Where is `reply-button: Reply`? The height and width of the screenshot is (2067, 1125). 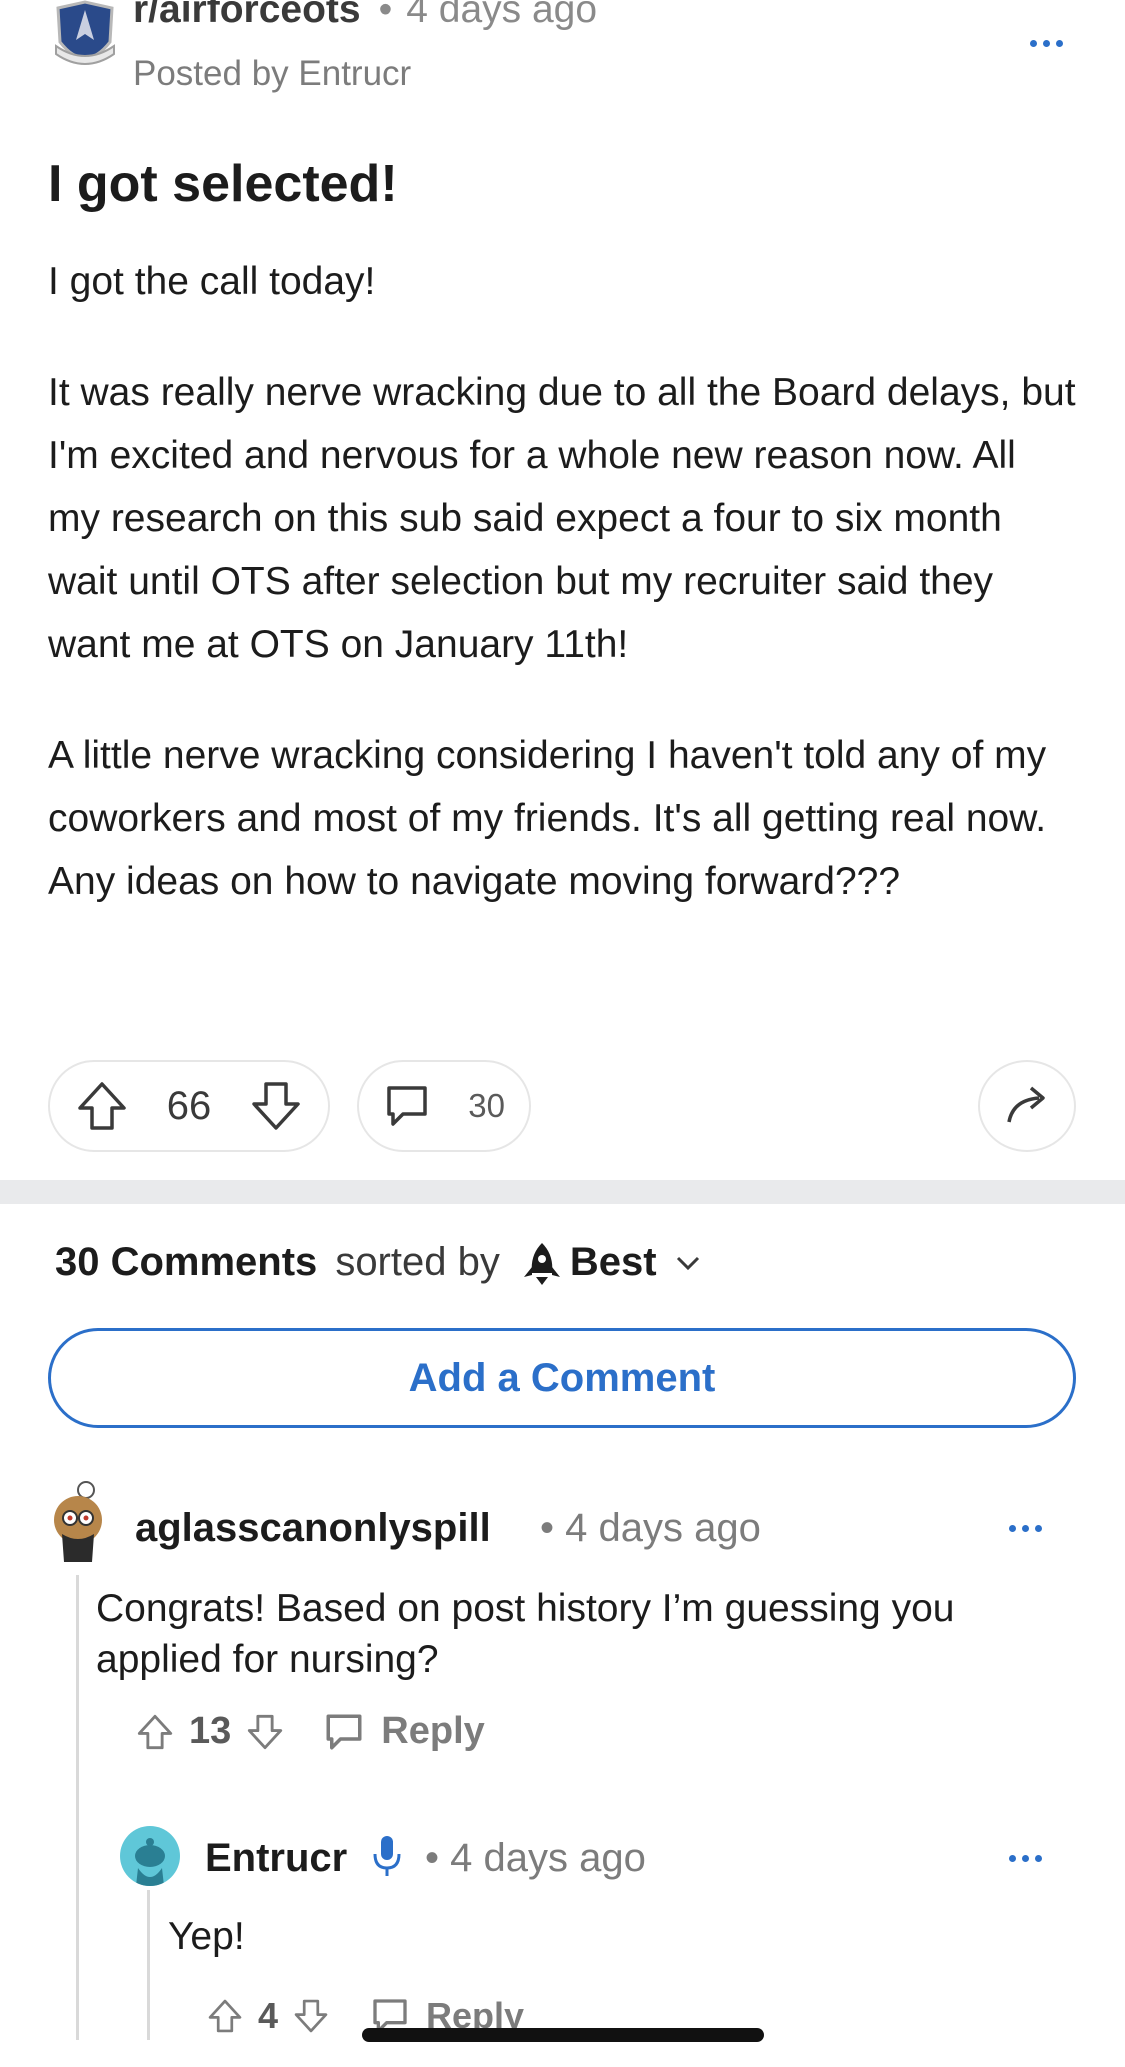
reply-button: Reply is located at coordinates (432, 1731).